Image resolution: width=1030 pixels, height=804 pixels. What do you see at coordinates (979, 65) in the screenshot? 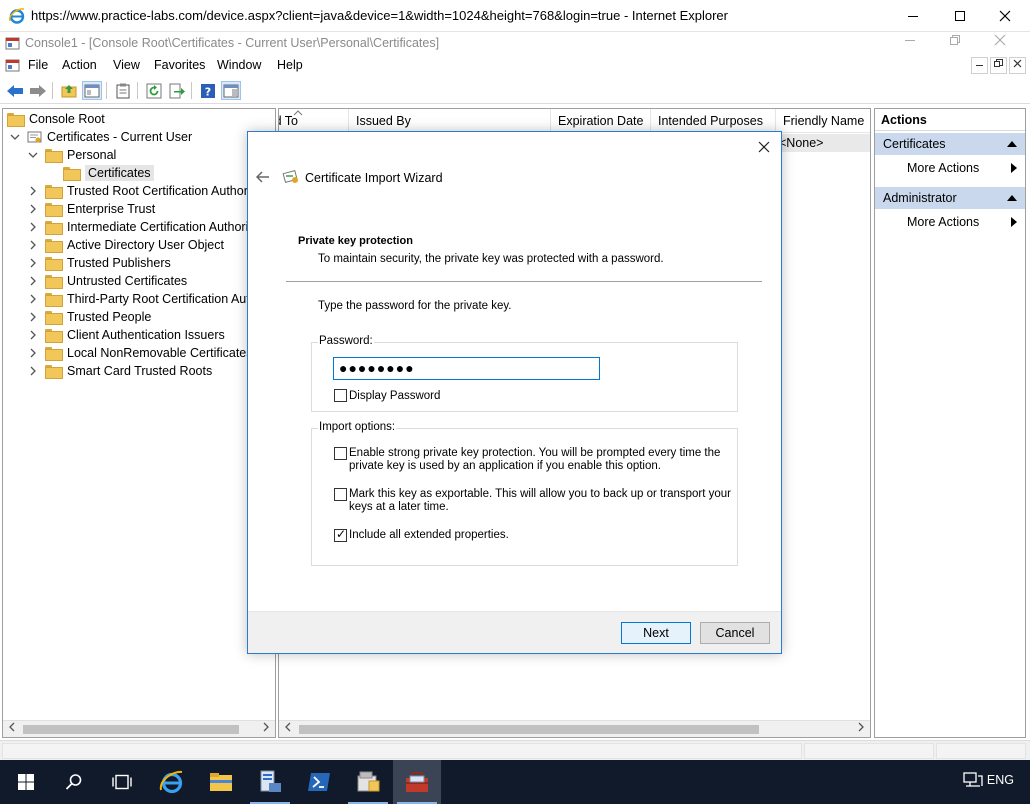
I see `mdi-minimize-button` at bounding box center [979, 65].